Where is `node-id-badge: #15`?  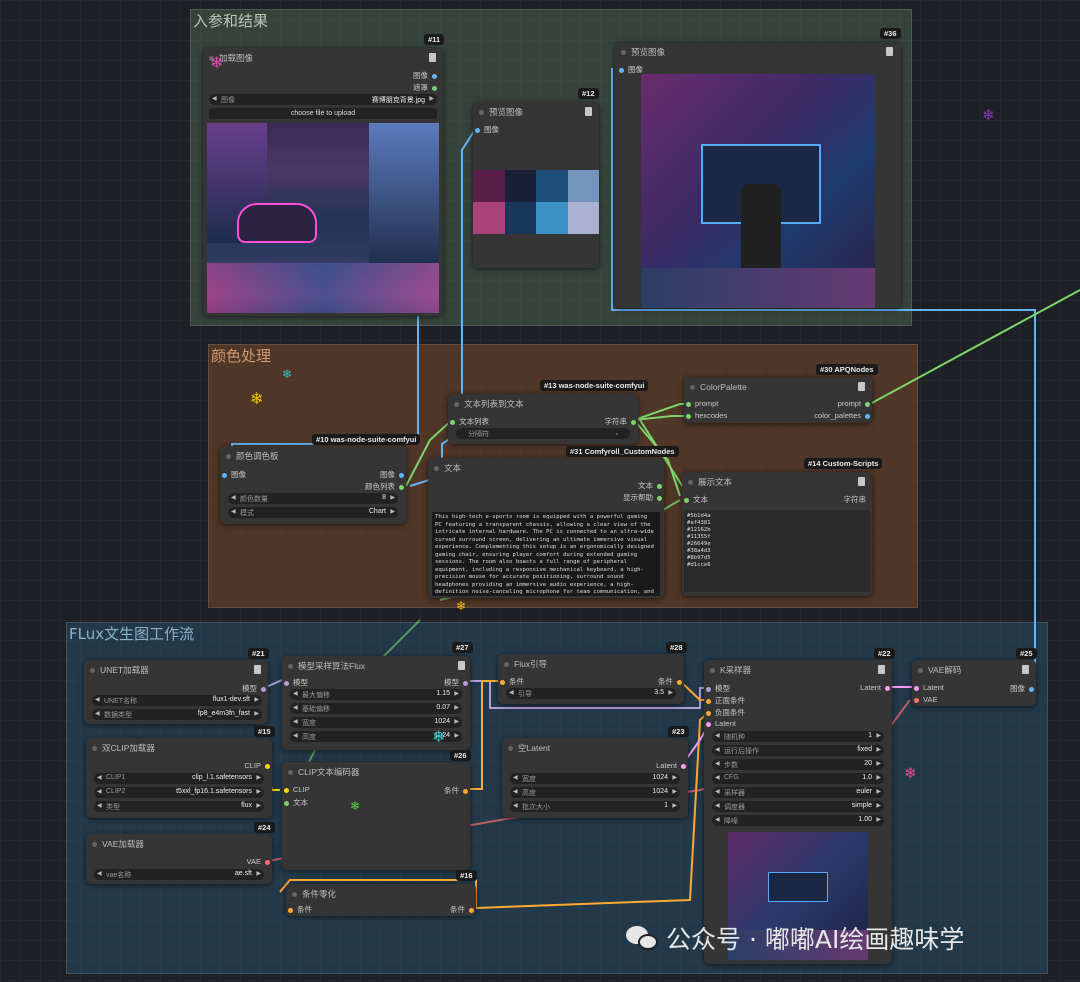
node-id-badge: #15 is located at coordinates (264, 731).